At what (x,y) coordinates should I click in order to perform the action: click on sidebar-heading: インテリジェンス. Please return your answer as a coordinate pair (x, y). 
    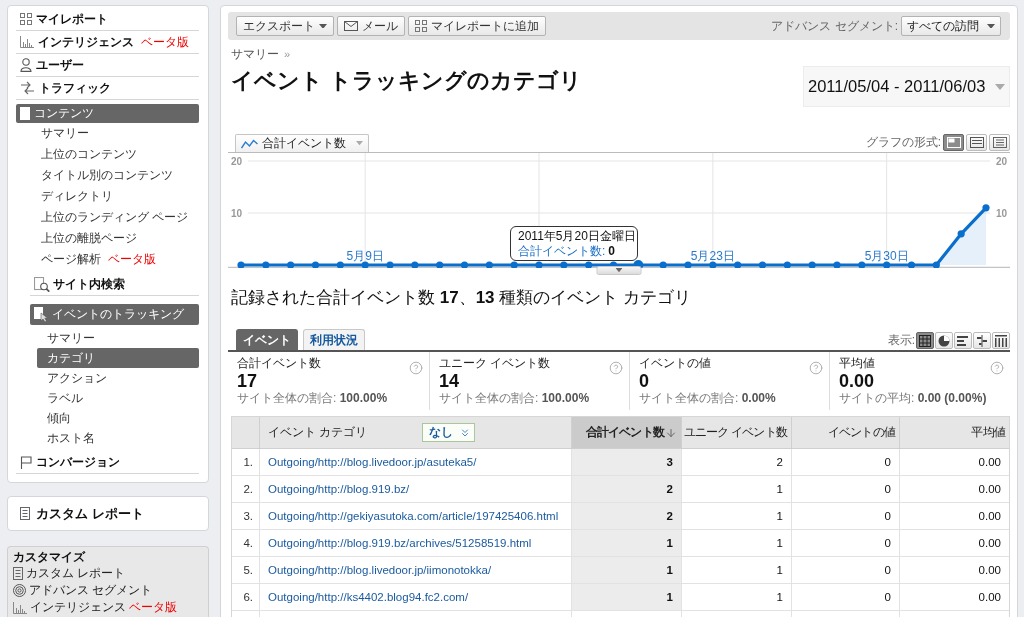
    Looking at the image, I should click on (77, 42).